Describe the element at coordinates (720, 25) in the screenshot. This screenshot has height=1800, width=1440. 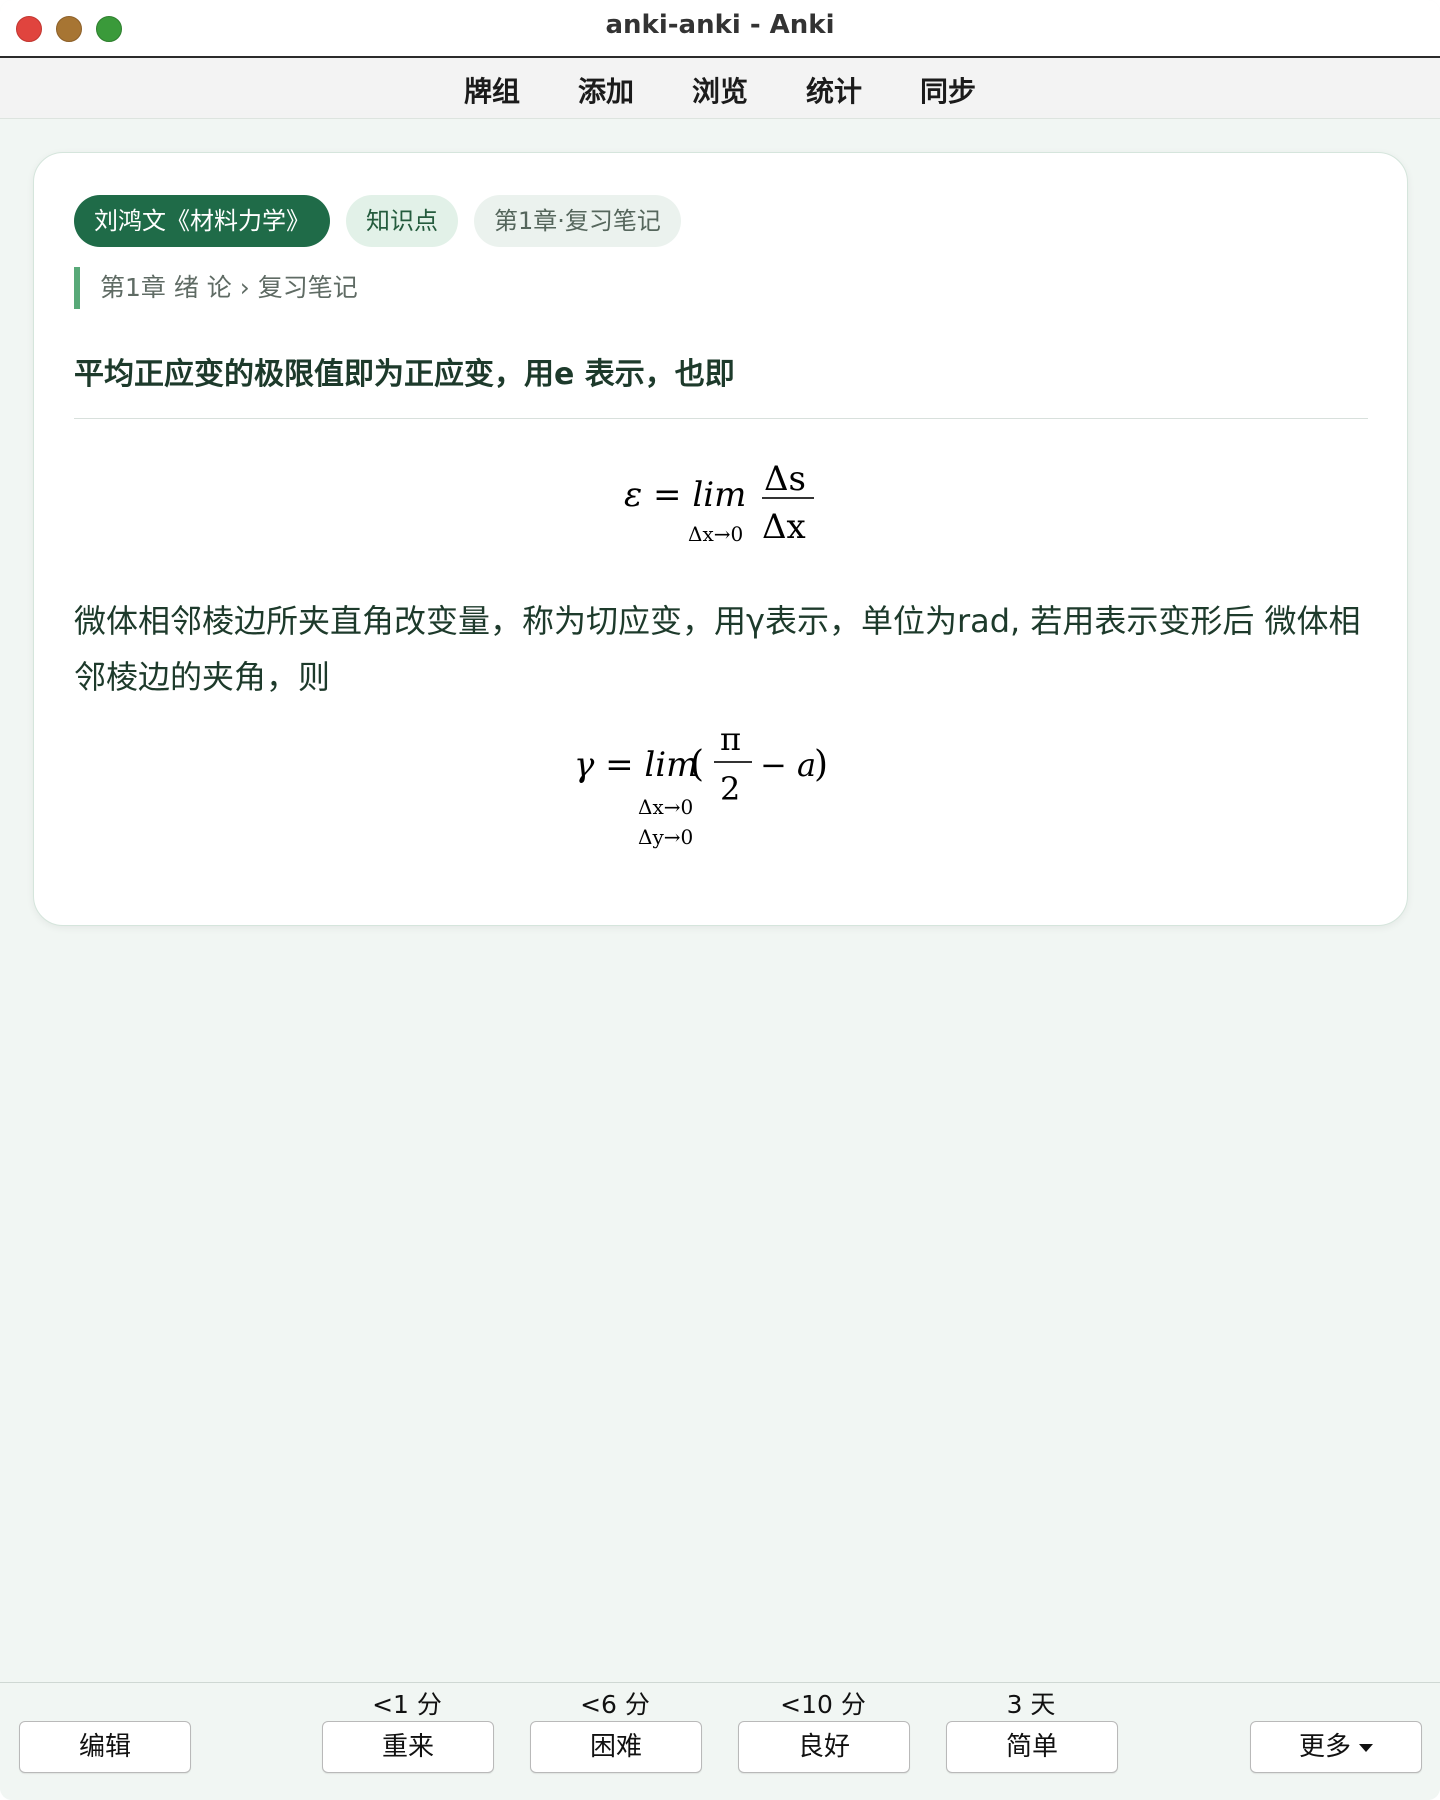
I see `window-title: anki-anki - Anki` at that location.